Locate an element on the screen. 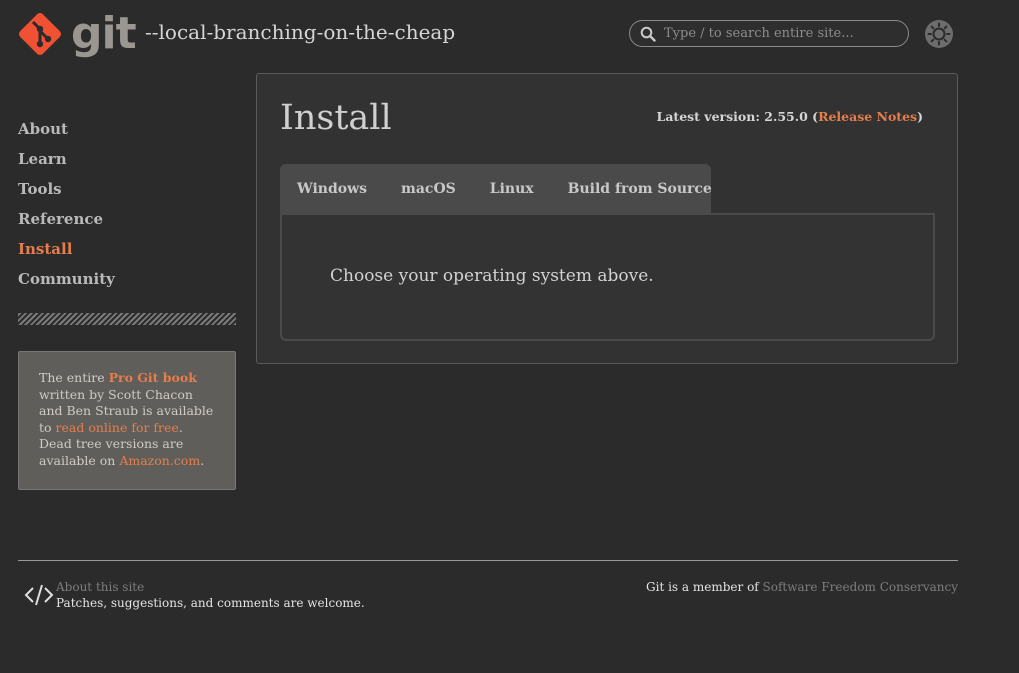  tab-linux: Linux is located at coordinates (512, 189).